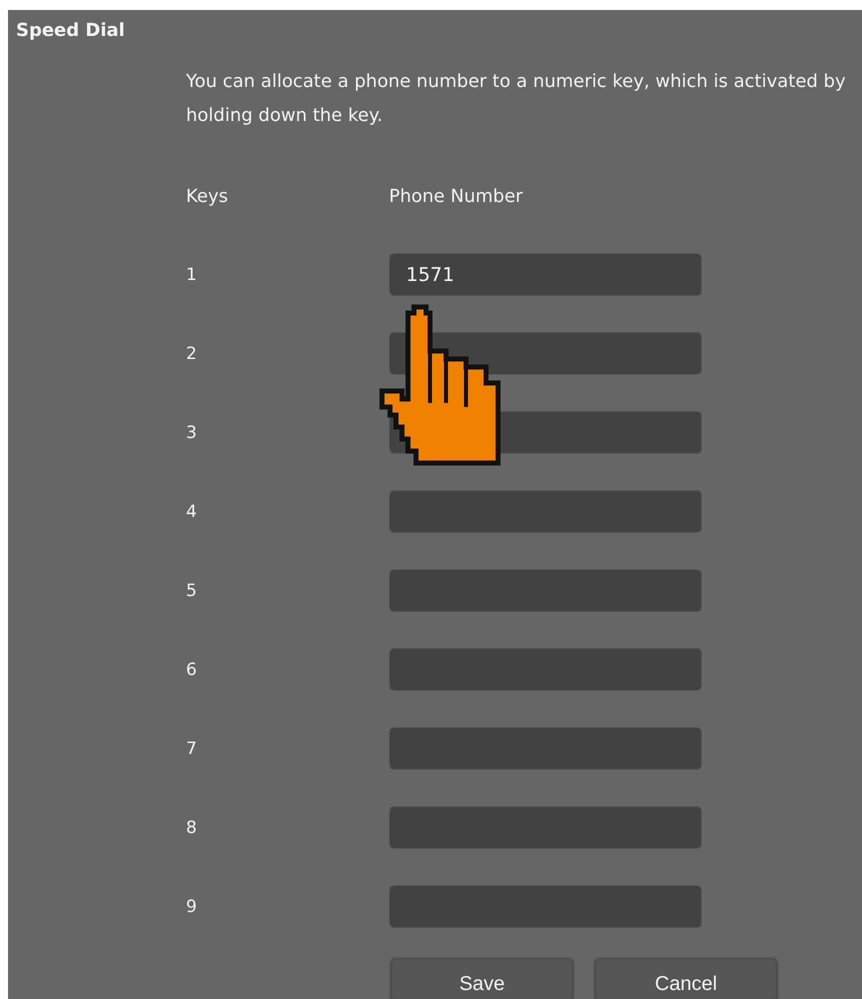 The height and width of the screenshot is (999, 862). What do you see at coordinates (456, 197) in the screenshot?
I see `column-header: Phone Number` at bounding box center [456, 197].